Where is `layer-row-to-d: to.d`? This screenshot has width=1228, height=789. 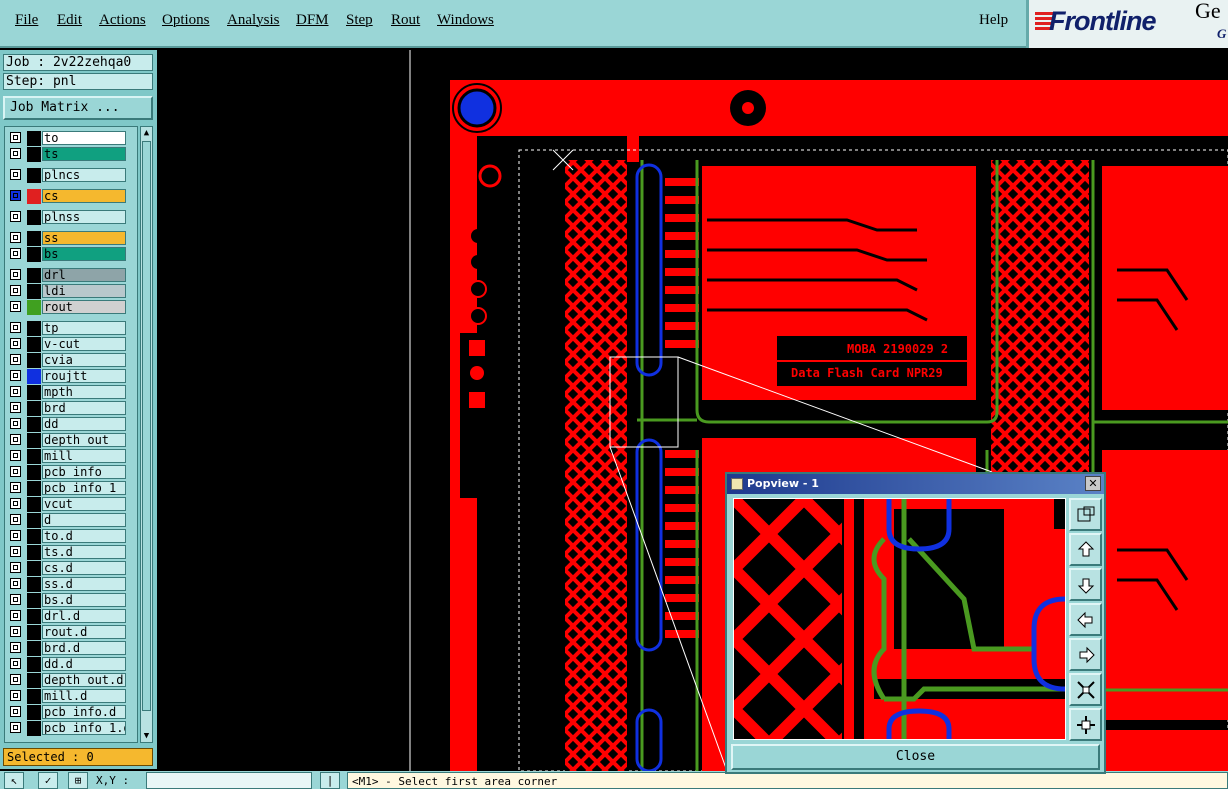
layer-row-to-d: to.d is located at coordinates (68, 536).